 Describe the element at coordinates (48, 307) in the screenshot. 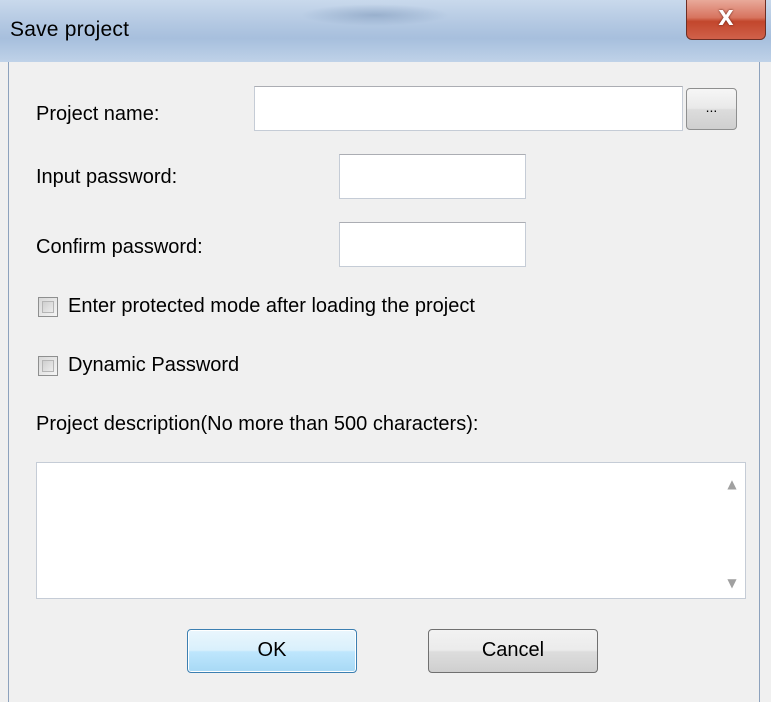

I see `protected-mode-checkbox` at that location.